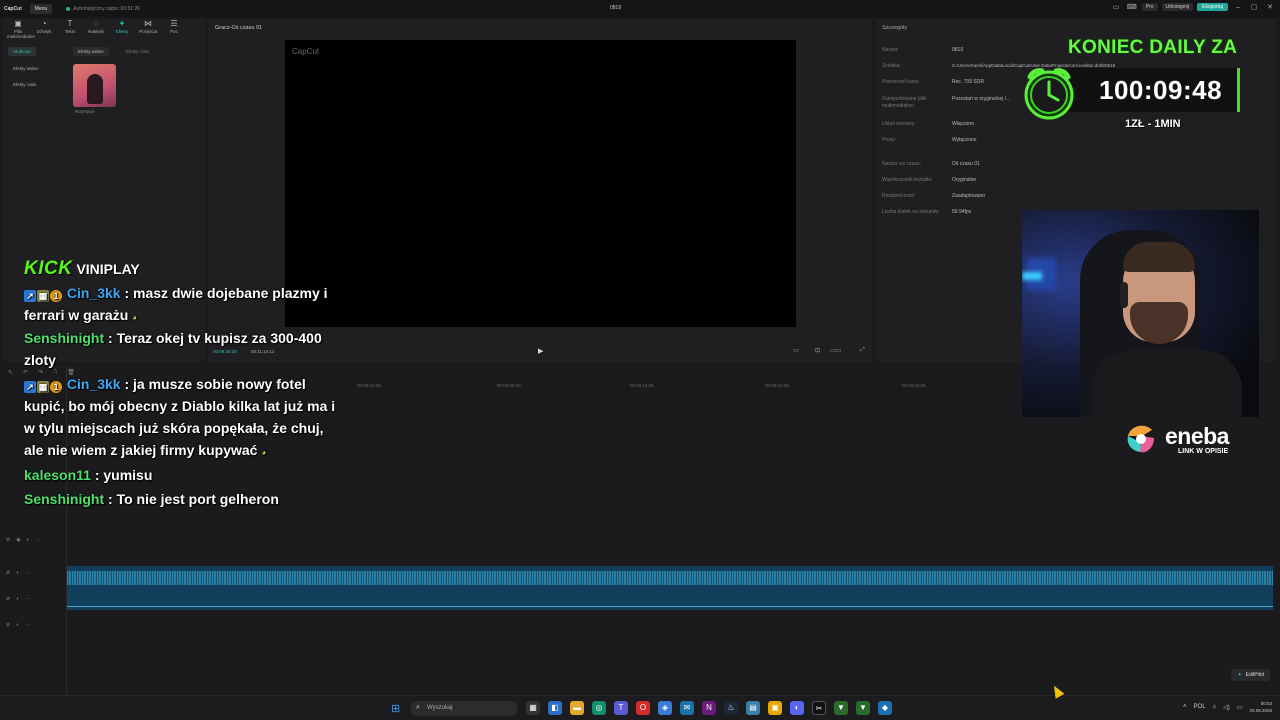 Image resolution: width=1280 pixels, height=720 pixels. I want to click on volume-line, so click(670, 606).